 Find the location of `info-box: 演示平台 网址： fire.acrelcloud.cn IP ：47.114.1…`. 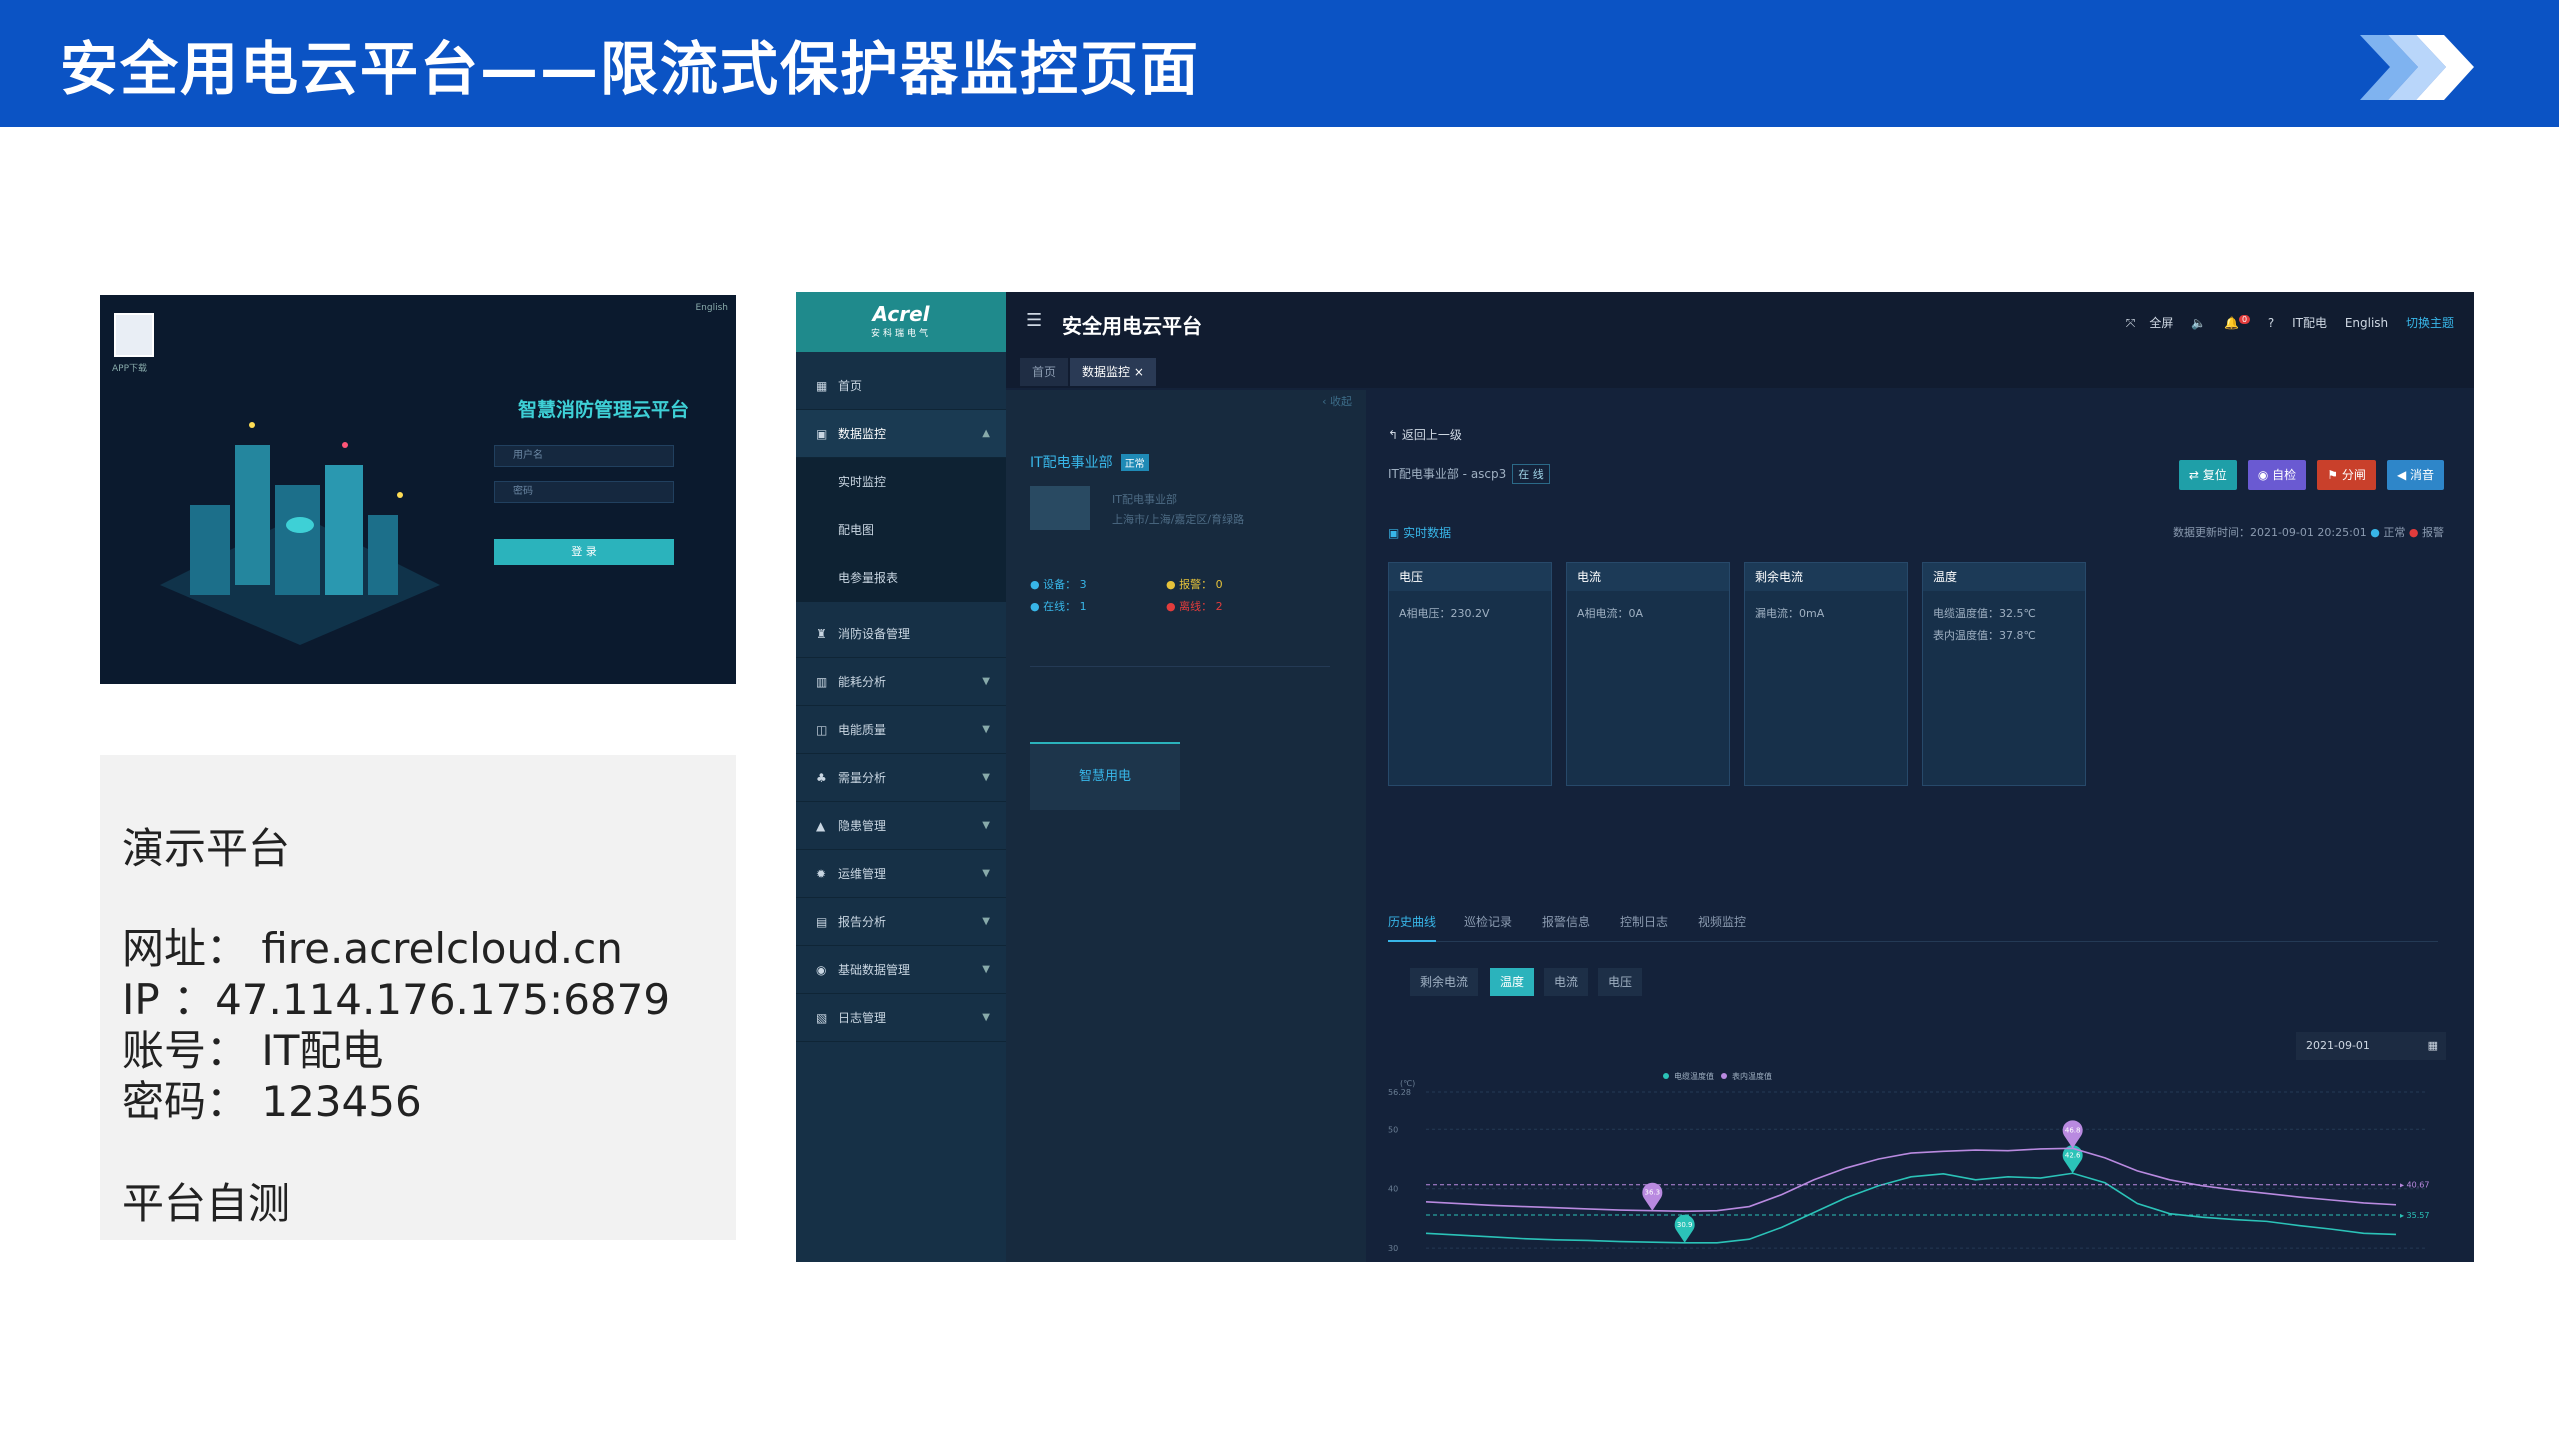

info-box: 演示平台 网址： fire.acrelcloud.cn IP ：47.114.1… is located at coordinates (418, 997).